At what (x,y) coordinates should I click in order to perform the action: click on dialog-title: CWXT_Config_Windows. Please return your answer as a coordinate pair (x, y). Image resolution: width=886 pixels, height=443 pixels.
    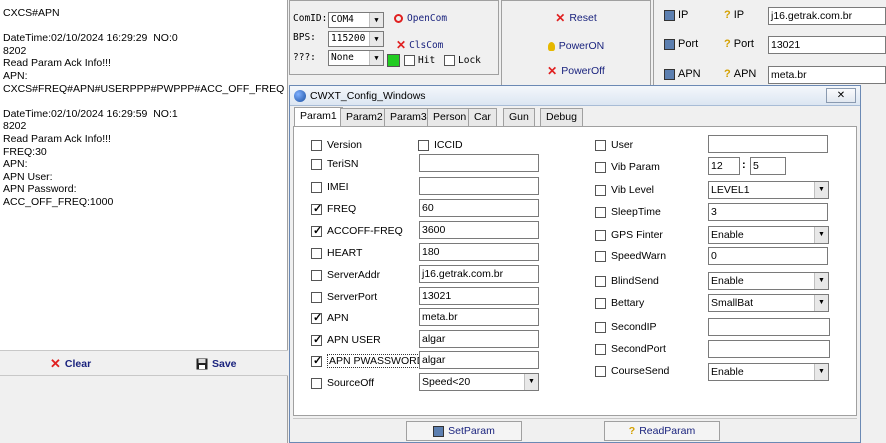
    Looking at the image, I should click on (368, 95).